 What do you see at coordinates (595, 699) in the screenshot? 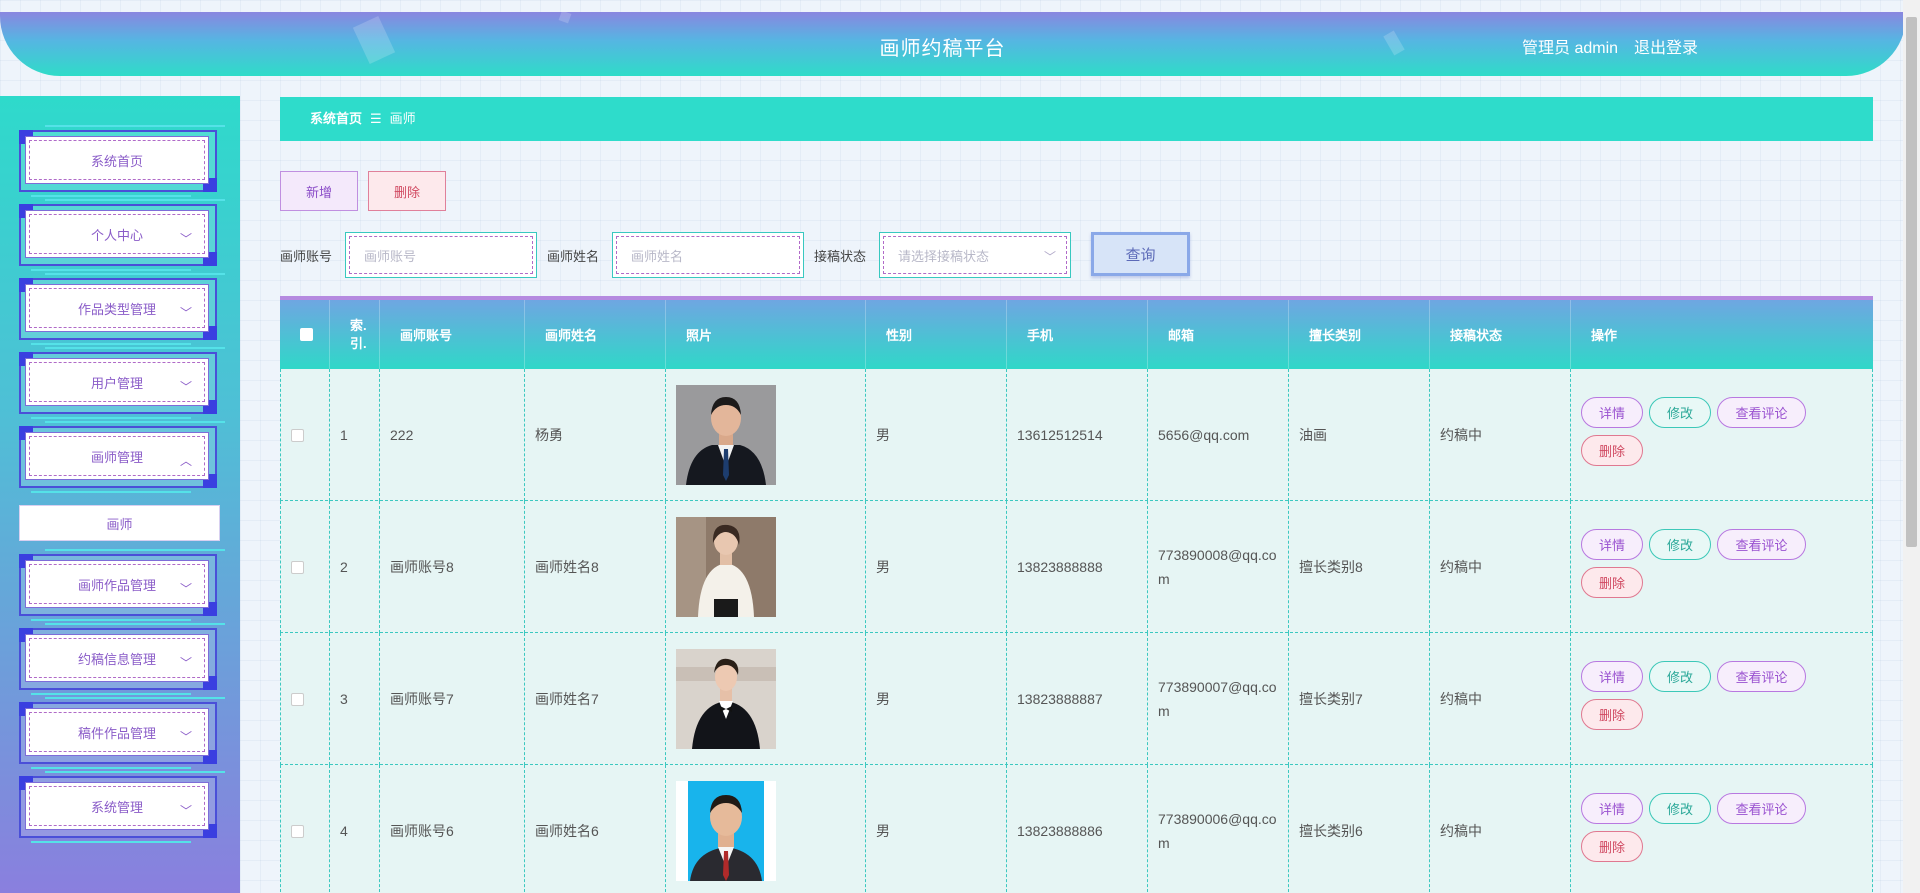
I see `cell-name: 画师姓名7` at bounding box center [595, 699].